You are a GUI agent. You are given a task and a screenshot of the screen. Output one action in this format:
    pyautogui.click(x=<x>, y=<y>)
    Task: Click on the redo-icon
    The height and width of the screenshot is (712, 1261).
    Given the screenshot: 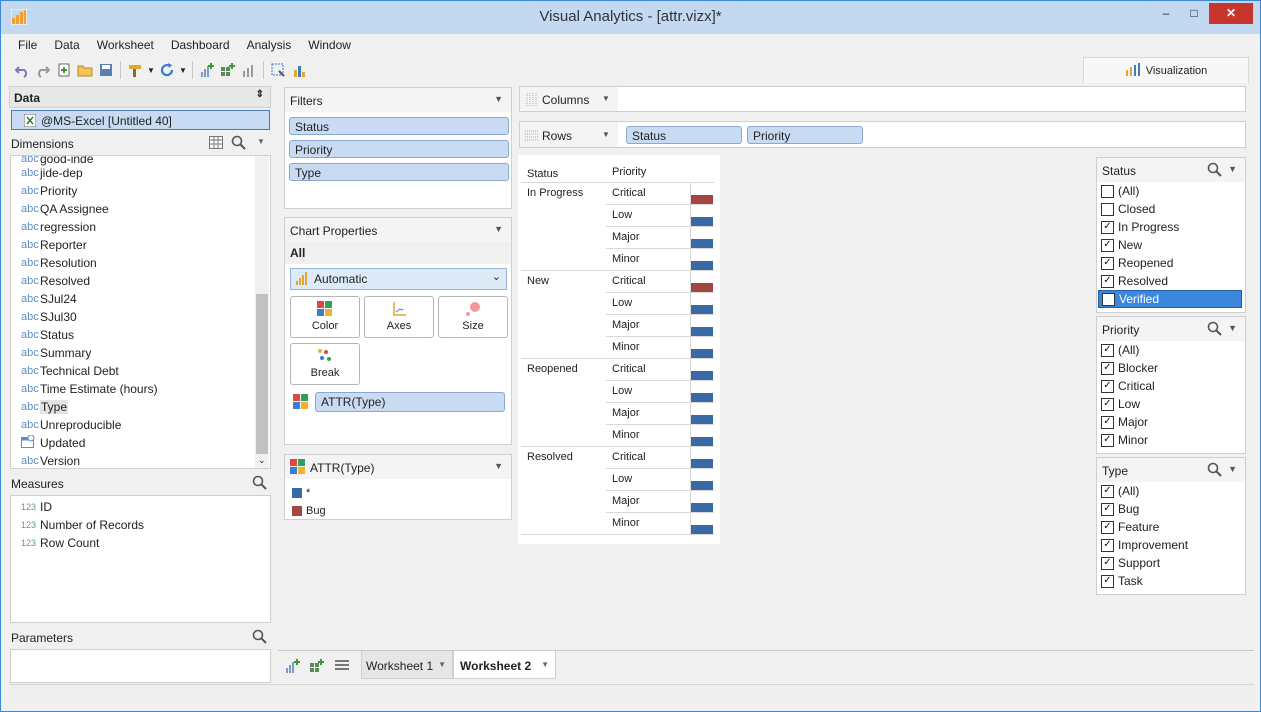 What is the action you would take?
    pyautogui.click(x=43, y=70)
    